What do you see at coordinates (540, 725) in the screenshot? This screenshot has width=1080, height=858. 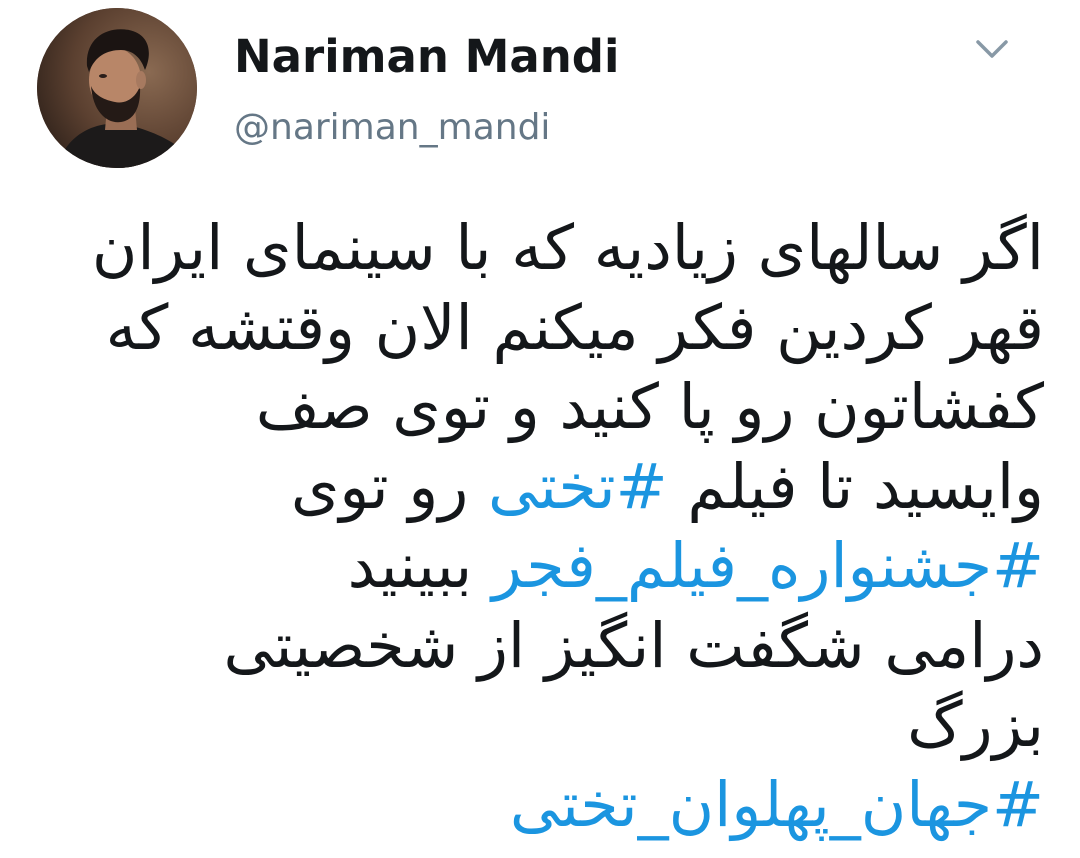 I see `tweet-text-line: بزرگ` at bounding box center [540, 725].